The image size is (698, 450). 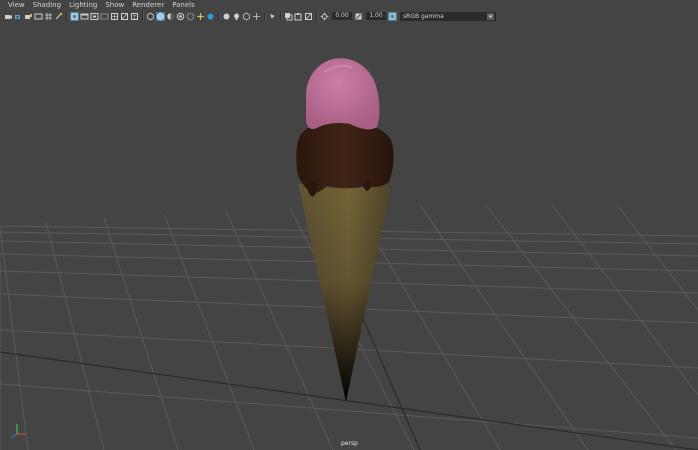 What do you see at coordinates (170, 16) in the screenshot?
I see `ambient-occlusion-icon` at bounding box center [170, 16].